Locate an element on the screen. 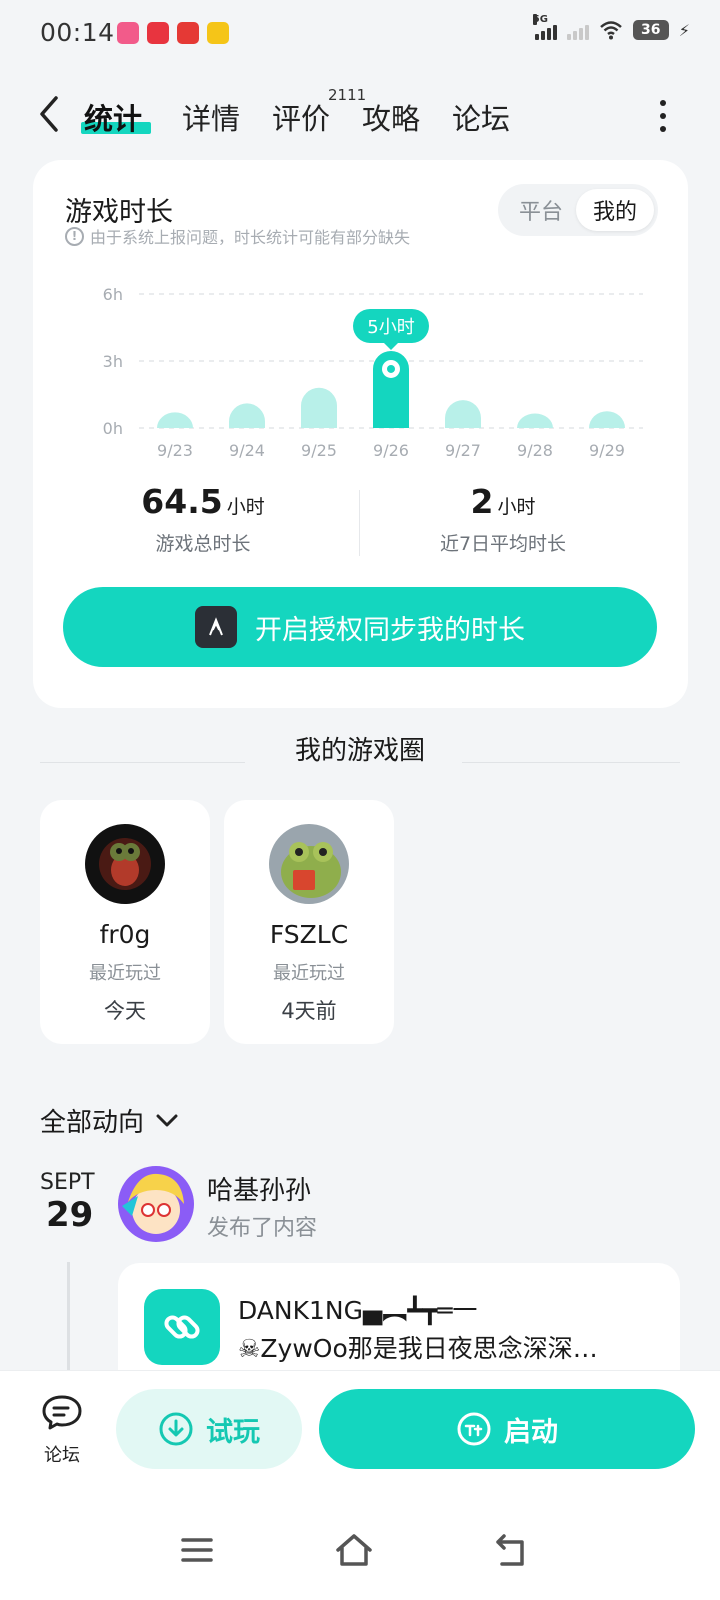 This screenshot has width=720, height=1600. average-playtime-value: 2 is located at coordinates (482, 501).